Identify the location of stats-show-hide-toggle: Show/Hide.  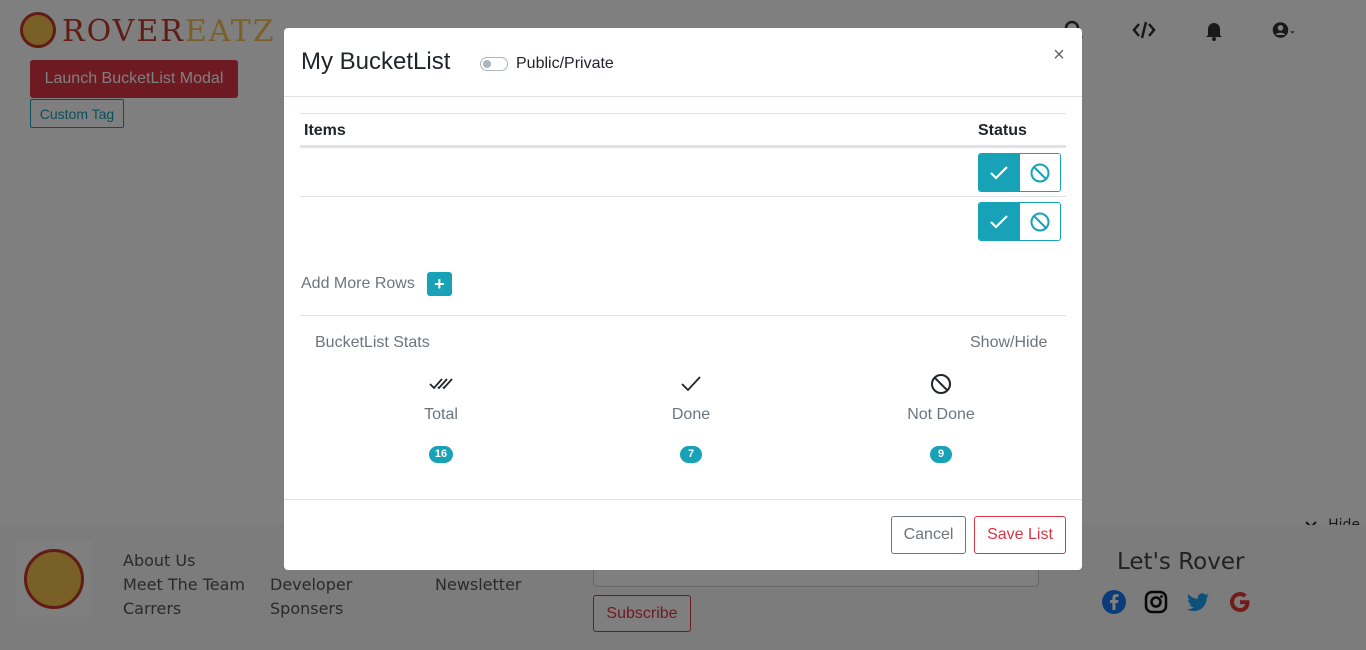
(1008, 343).